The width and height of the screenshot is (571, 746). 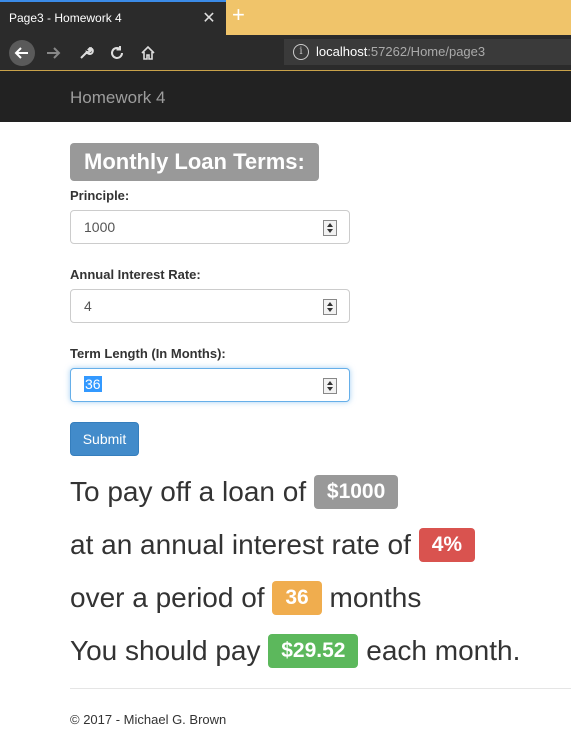 What do you see at coordinates (313, 650) in the screenshot?
I see `payment-badge: $29.52` at bounding box center [313, 650].